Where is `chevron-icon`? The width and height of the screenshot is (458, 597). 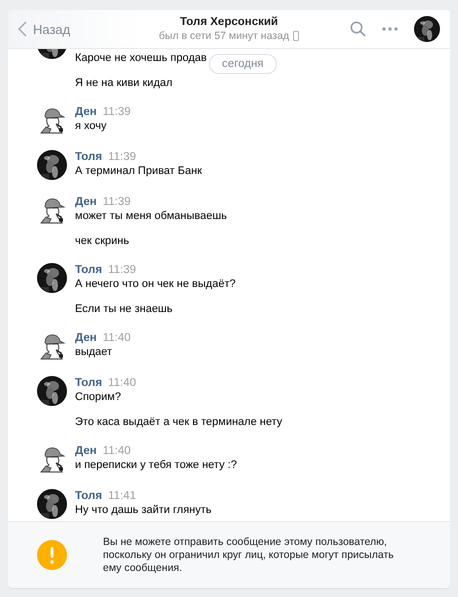
chevron-icon is located at coordinates (22, 29).